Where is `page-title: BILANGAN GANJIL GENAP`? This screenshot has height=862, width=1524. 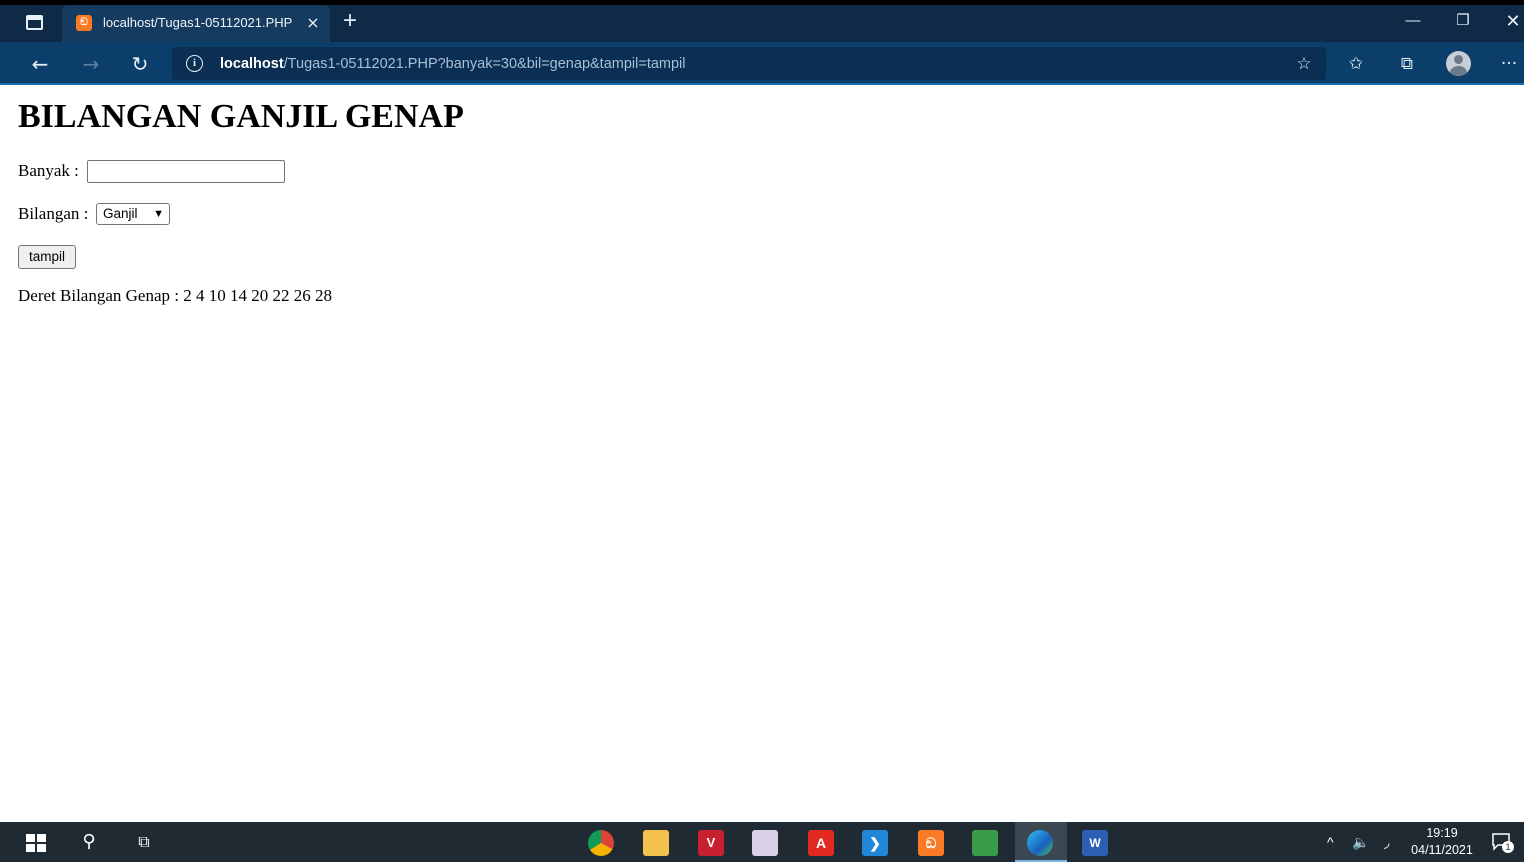
page-title: BILANGAN GANJIL GENAP is located at coordinates (241, 116).